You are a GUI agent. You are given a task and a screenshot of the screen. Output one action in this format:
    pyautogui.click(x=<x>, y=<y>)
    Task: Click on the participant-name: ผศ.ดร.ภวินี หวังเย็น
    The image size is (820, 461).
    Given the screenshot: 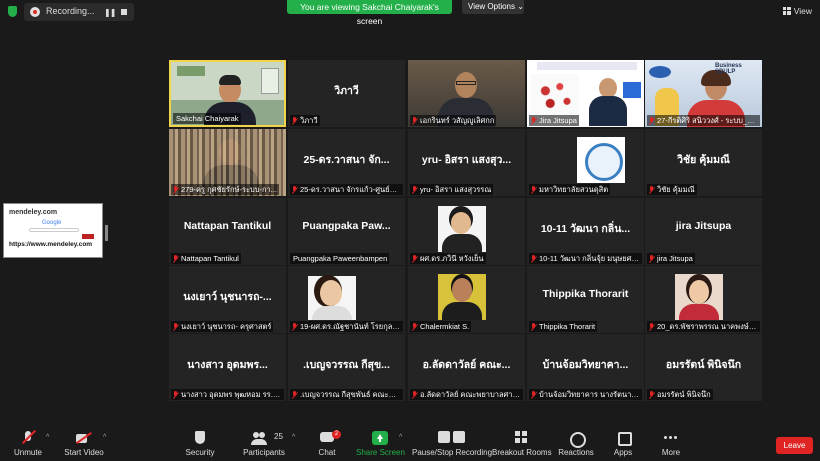 What is the action you would take?
    pyautogui.click(x=452, y=258)
    